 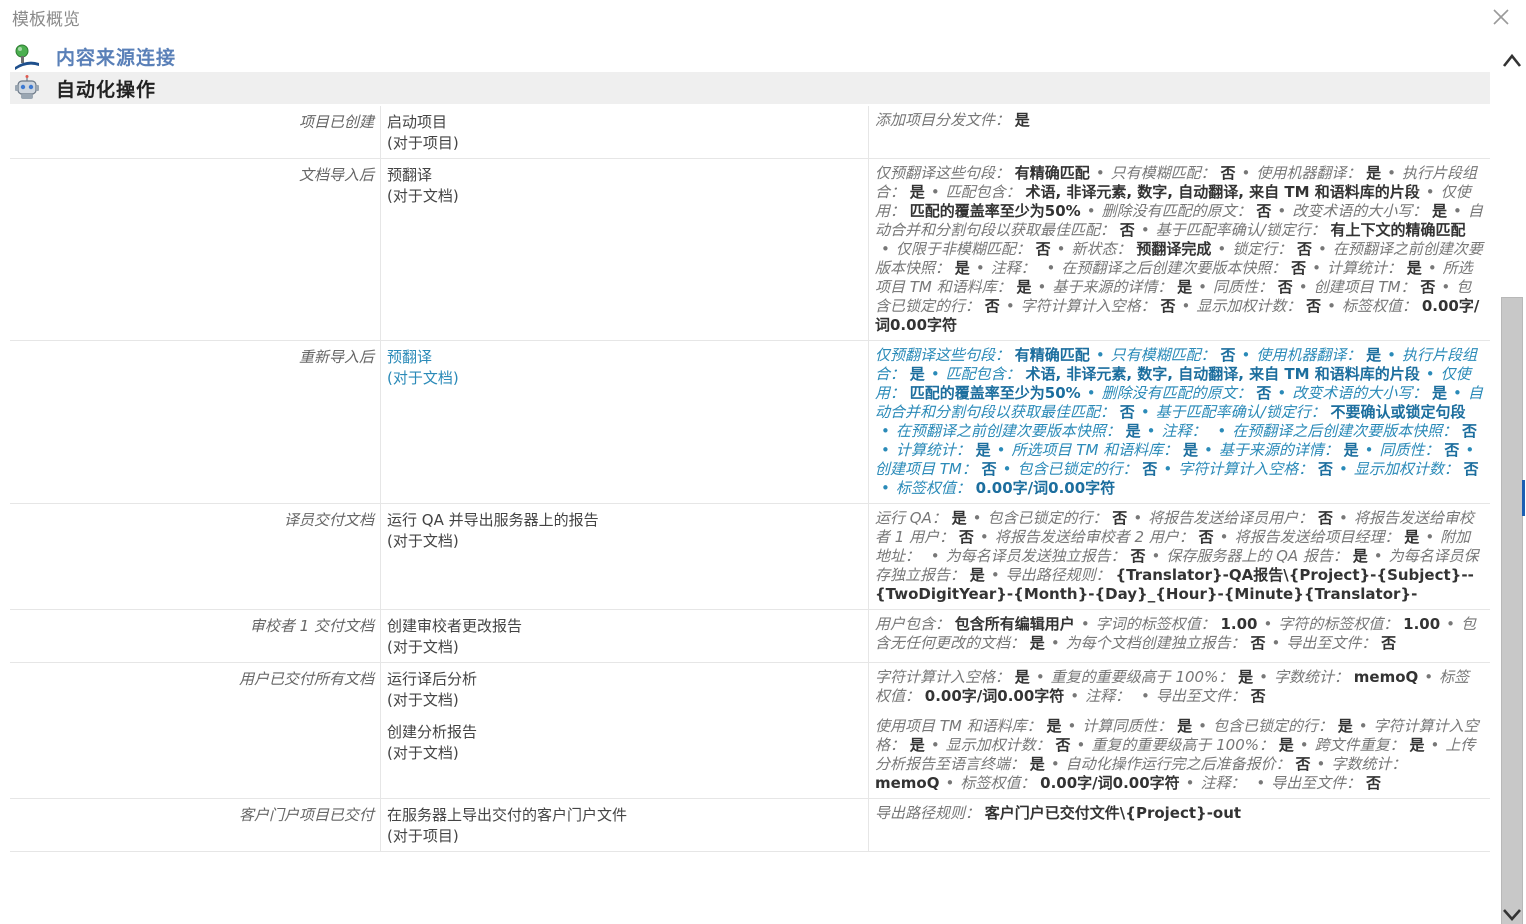 I want to click on setting-key: 在预翻译之后创建次要版本快照：, so click(x=1345, y=431).